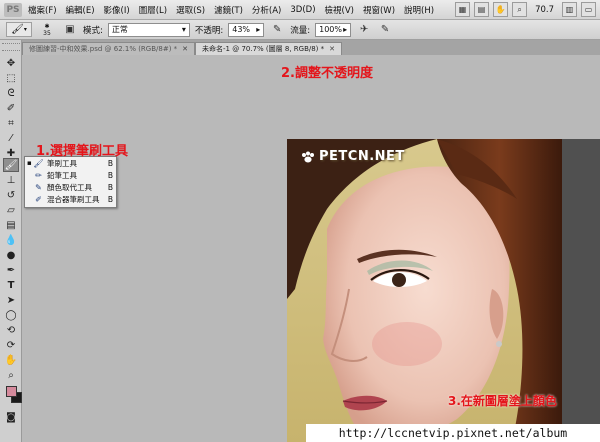  Describe the element at coordinates (345, 29) in the screenshot. I see `chevron-right-icon: ▸` at that location.